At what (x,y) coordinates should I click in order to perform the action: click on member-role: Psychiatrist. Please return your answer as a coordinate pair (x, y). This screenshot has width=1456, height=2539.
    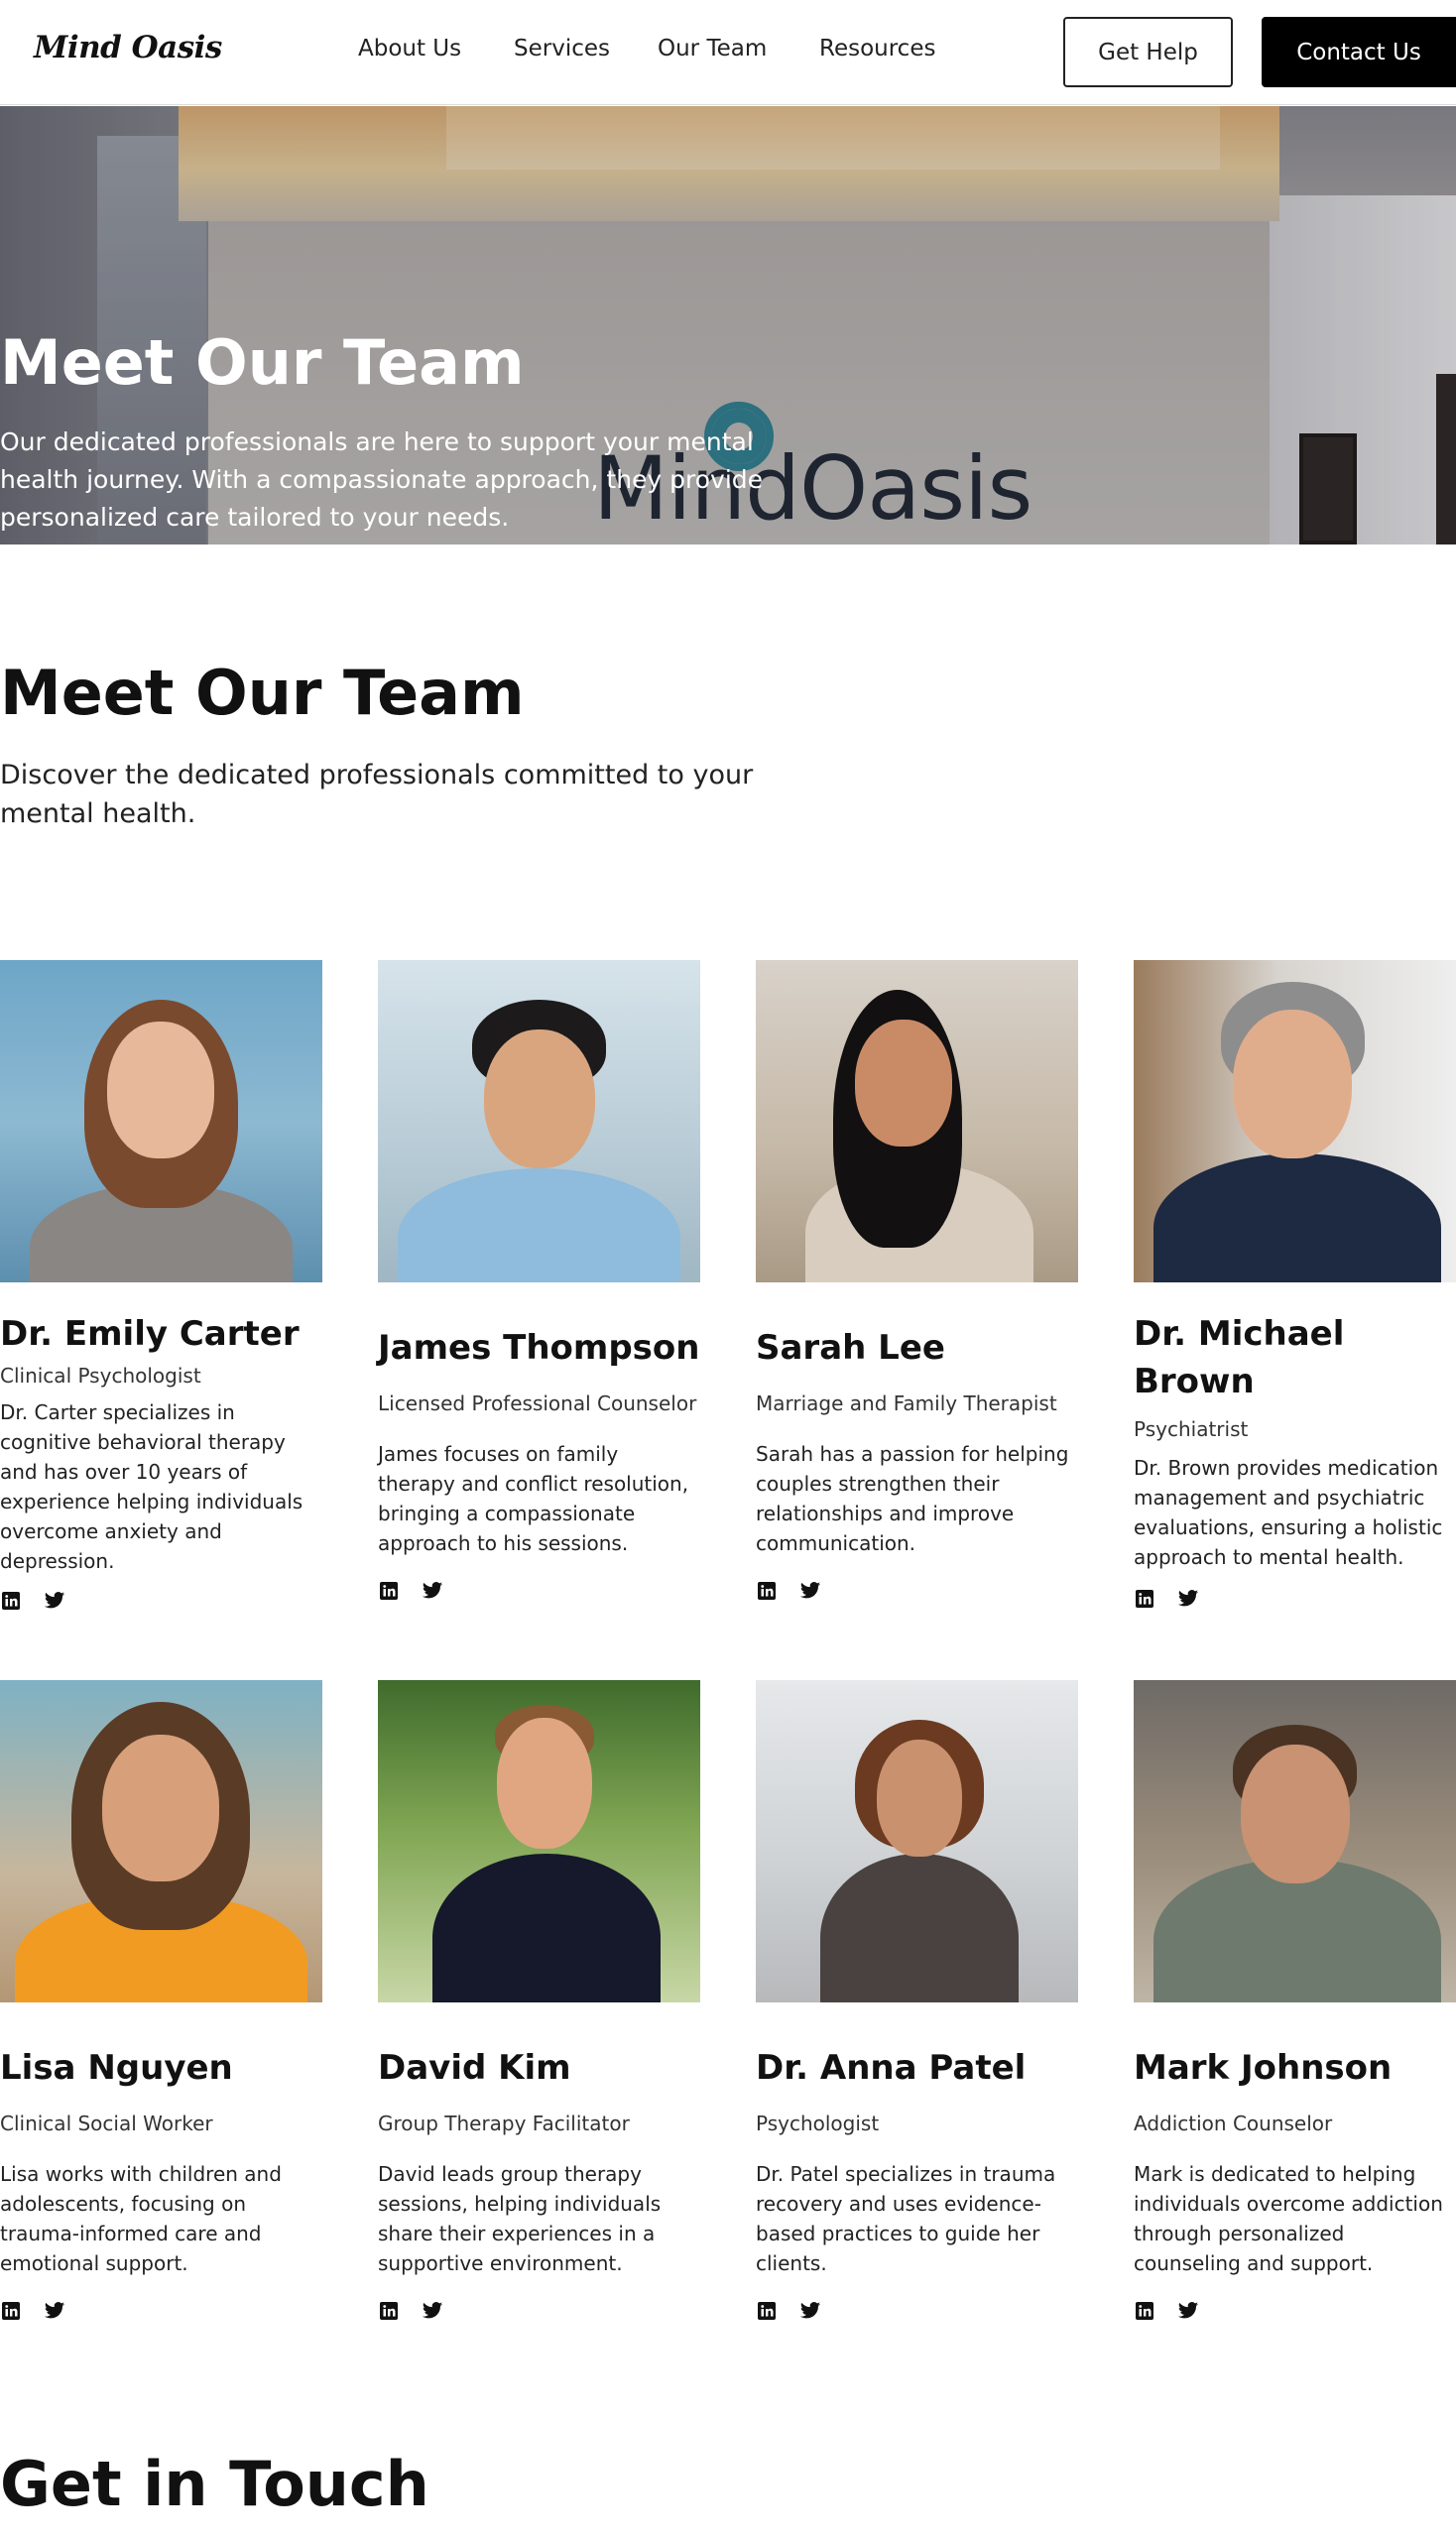
    Looking at the image, I should click on (1191, 1429).